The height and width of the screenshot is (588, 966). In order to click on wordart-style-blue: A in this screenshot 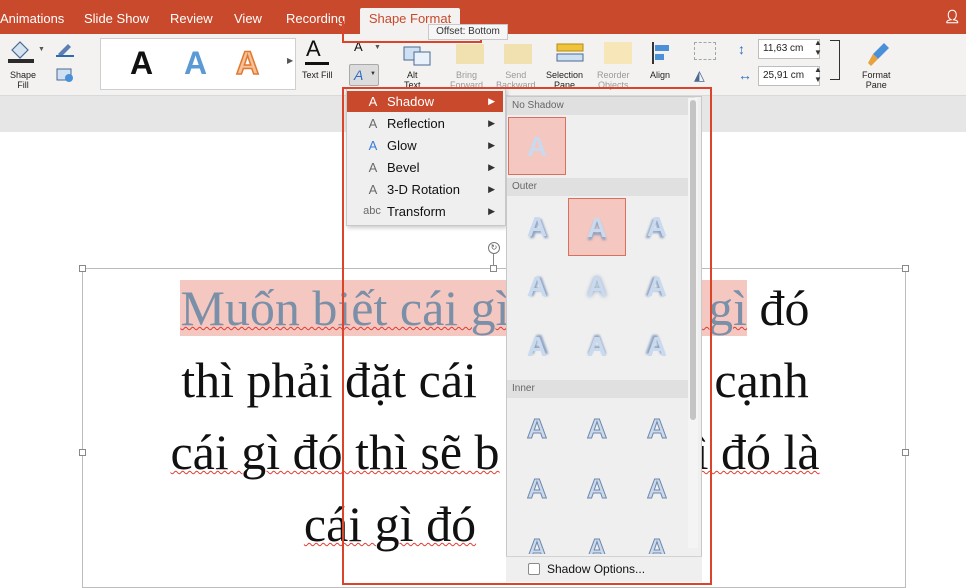, I will do `click(195, 63)`.